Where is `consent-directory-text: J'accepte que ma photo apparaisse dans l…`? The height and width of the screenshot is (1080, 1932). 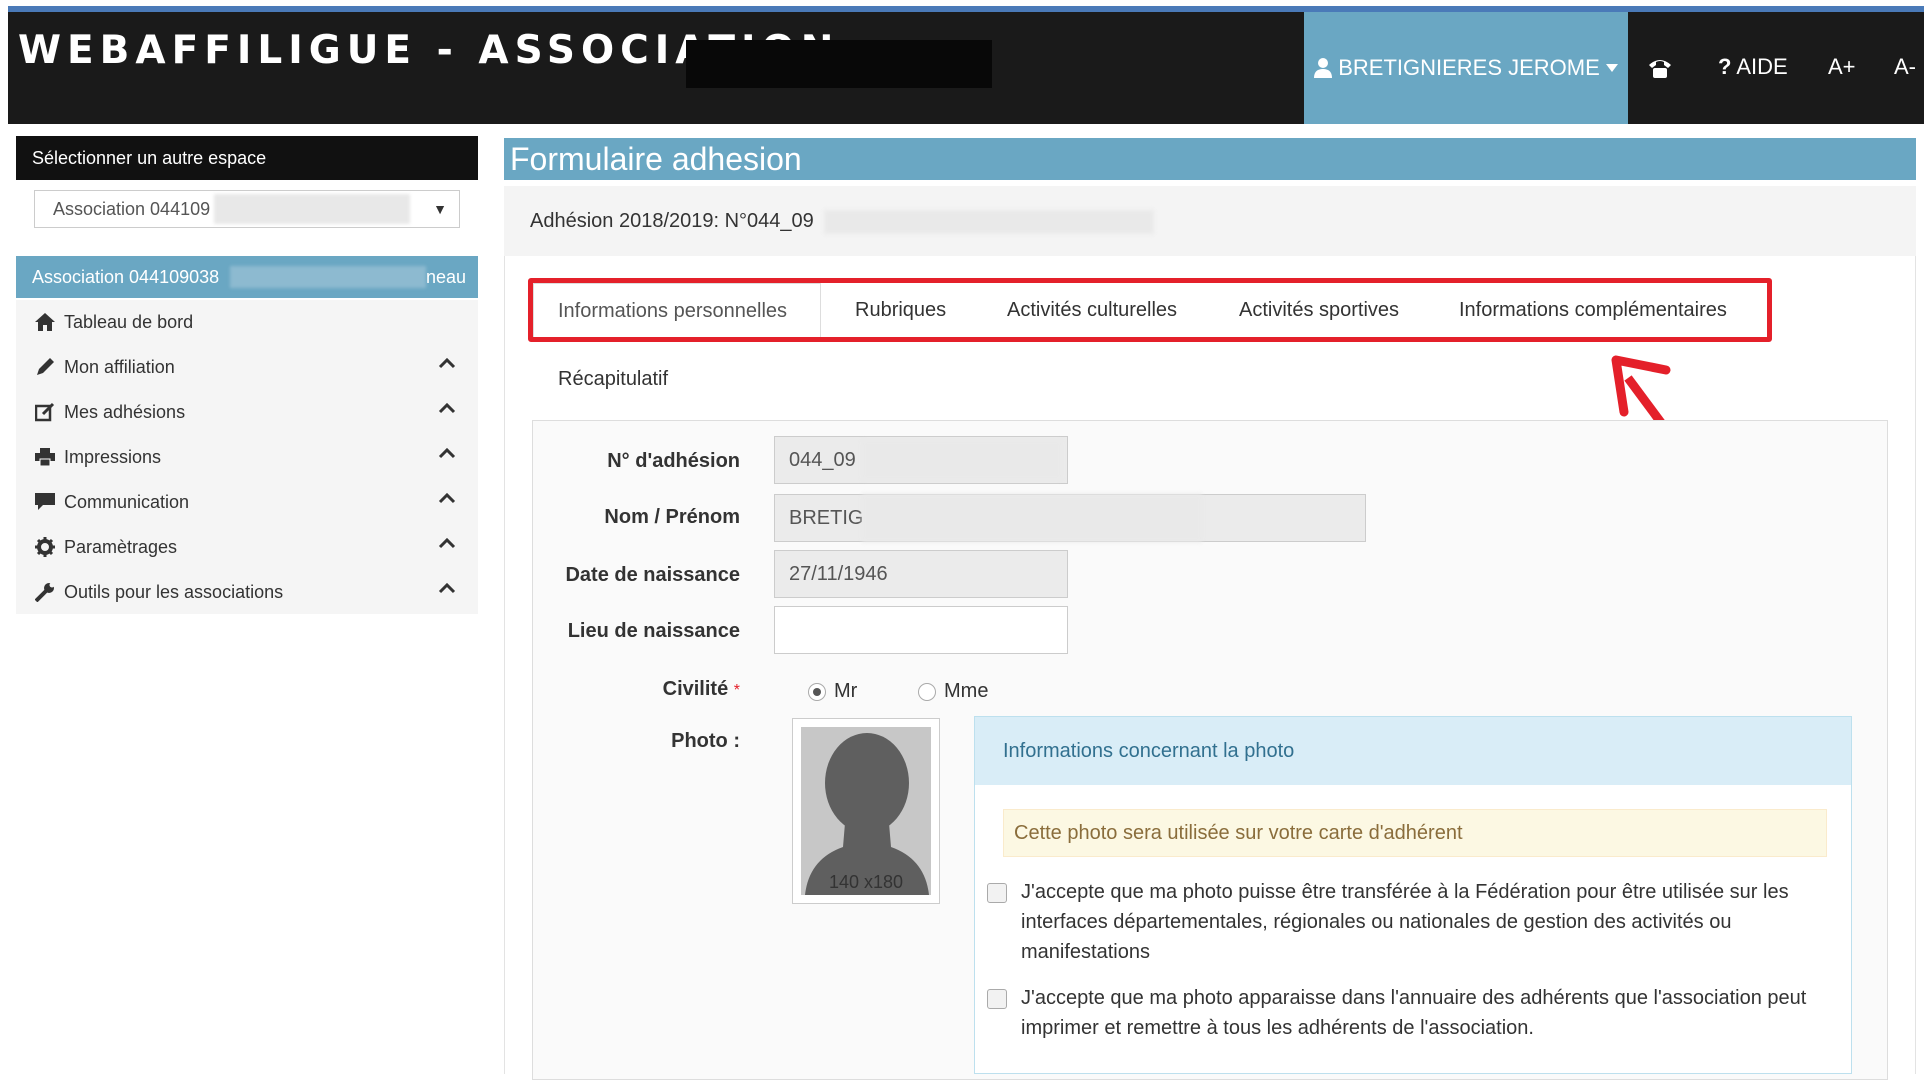
consent-directory-text: J'accepte que ma photo apparaisse dans l… is located at coordinates (1414, 1013).